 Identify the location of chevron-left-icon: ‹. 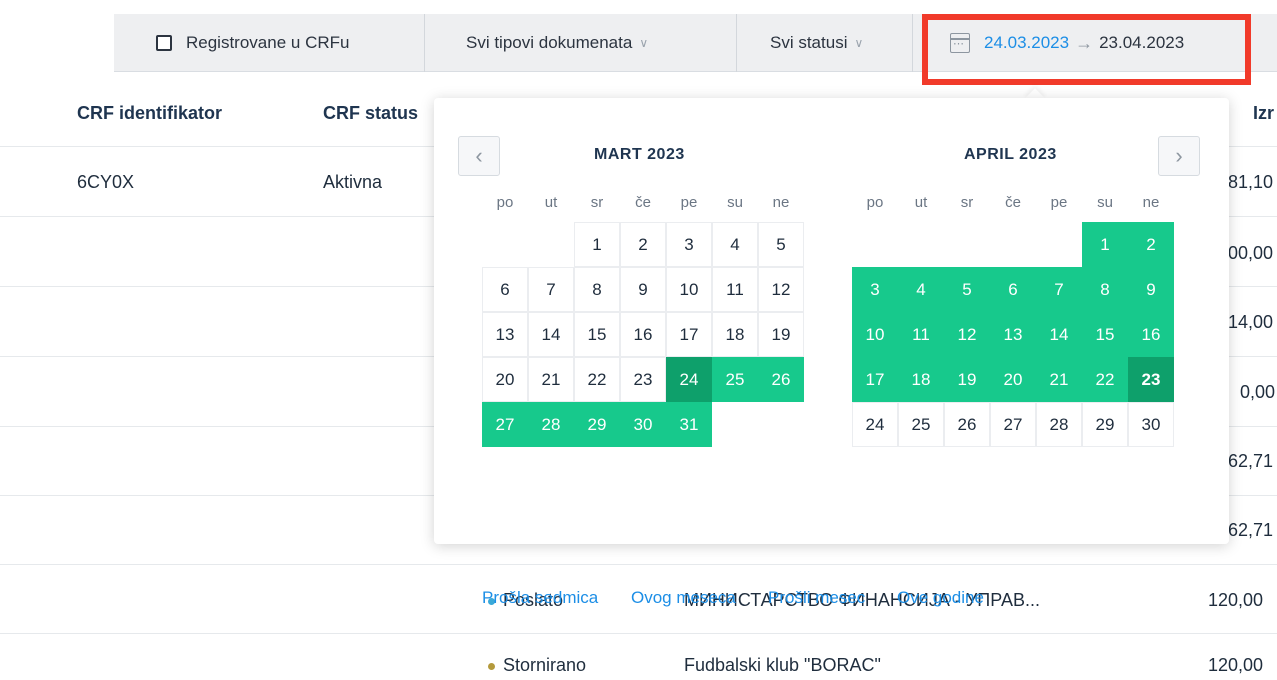
(479, 155).